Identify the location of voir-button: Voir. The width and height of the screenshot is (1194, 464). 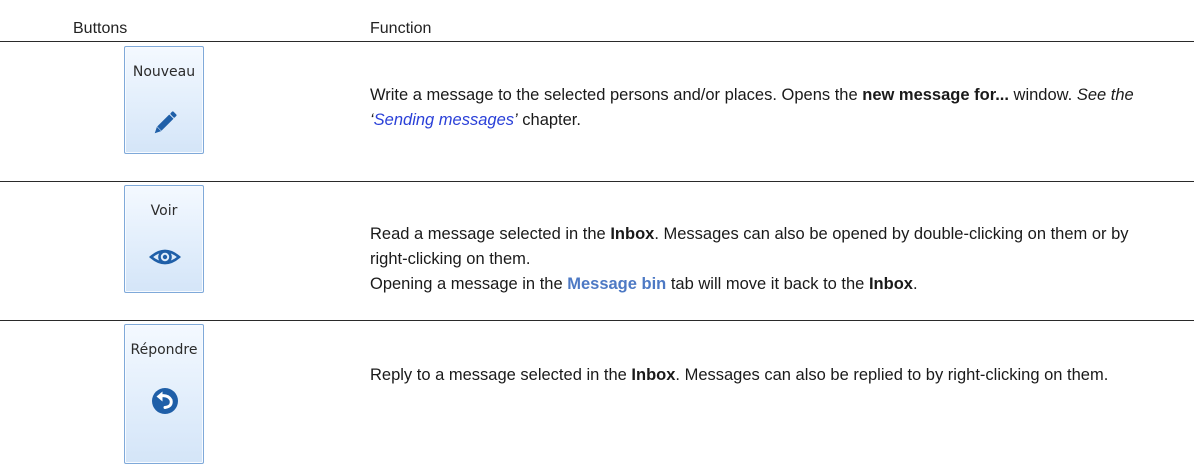
(164, 239).